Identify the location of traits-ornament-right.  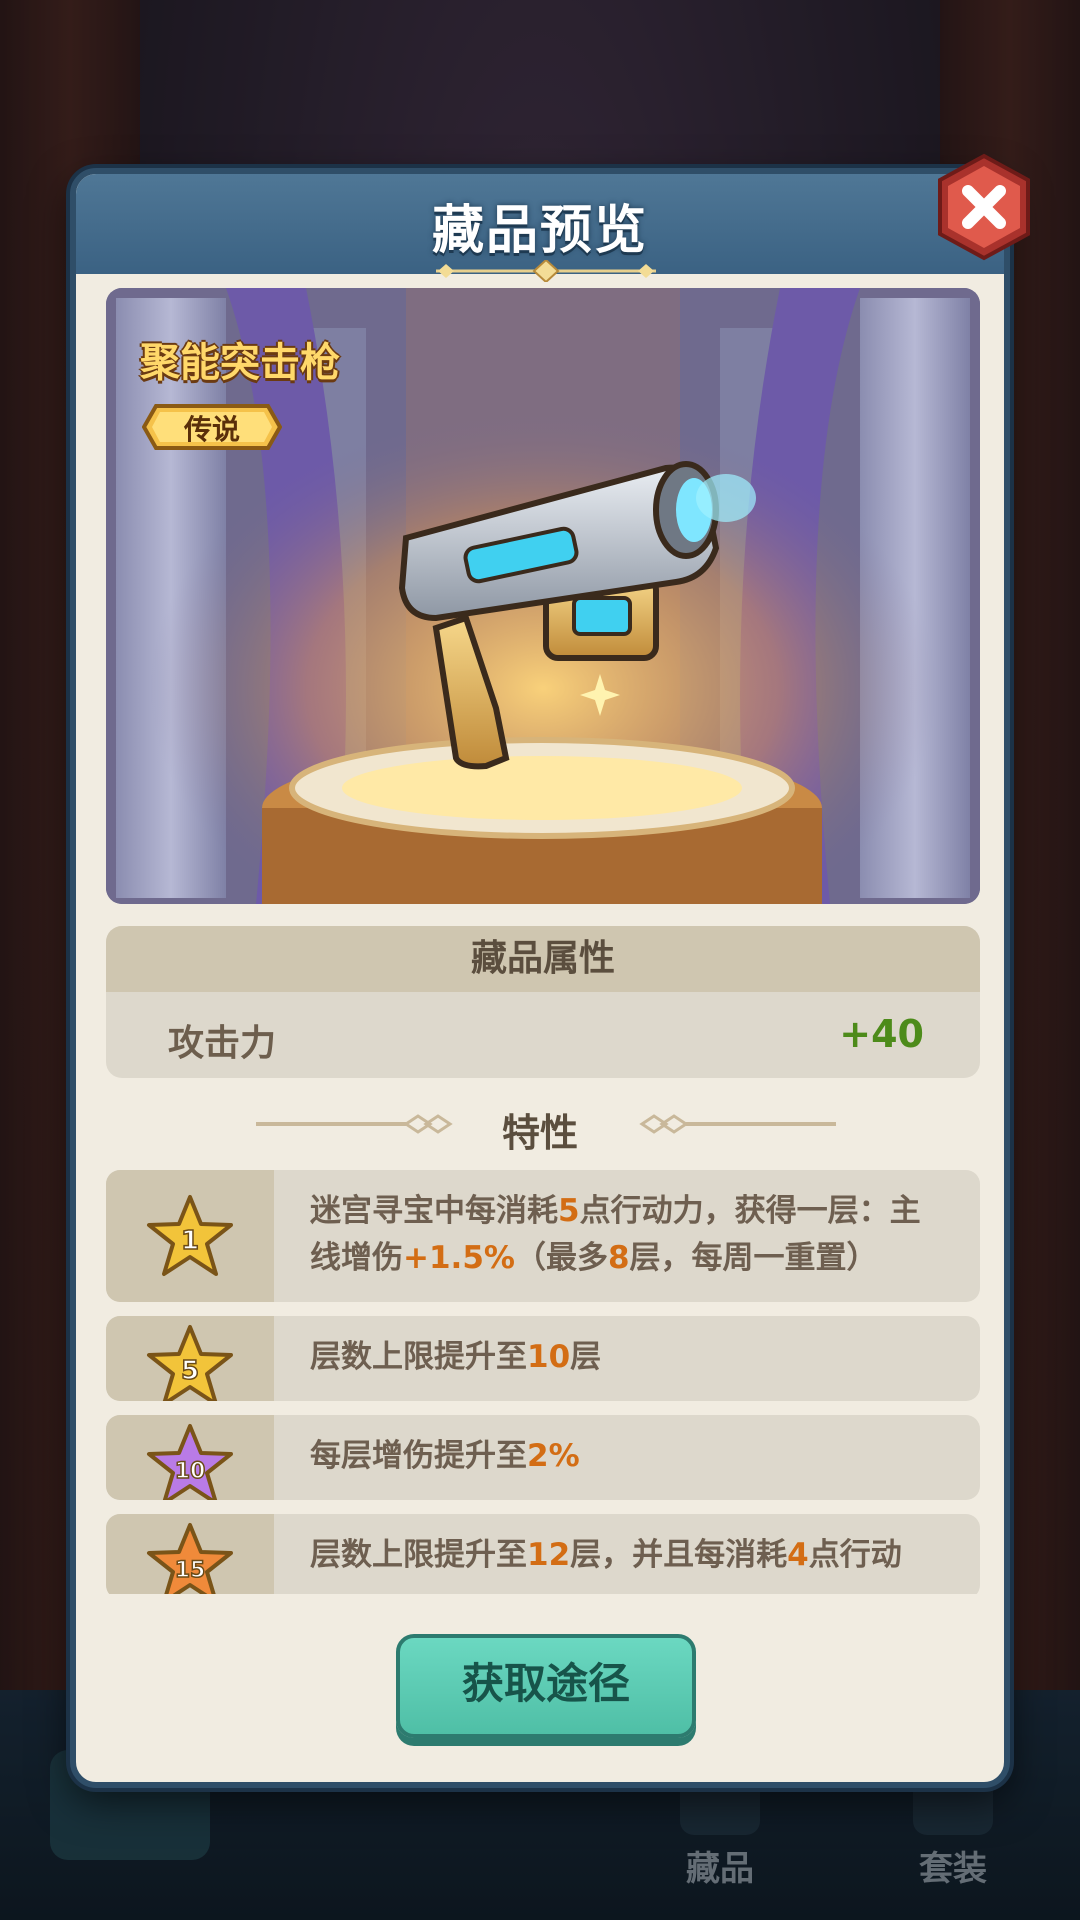
(737, 1124).